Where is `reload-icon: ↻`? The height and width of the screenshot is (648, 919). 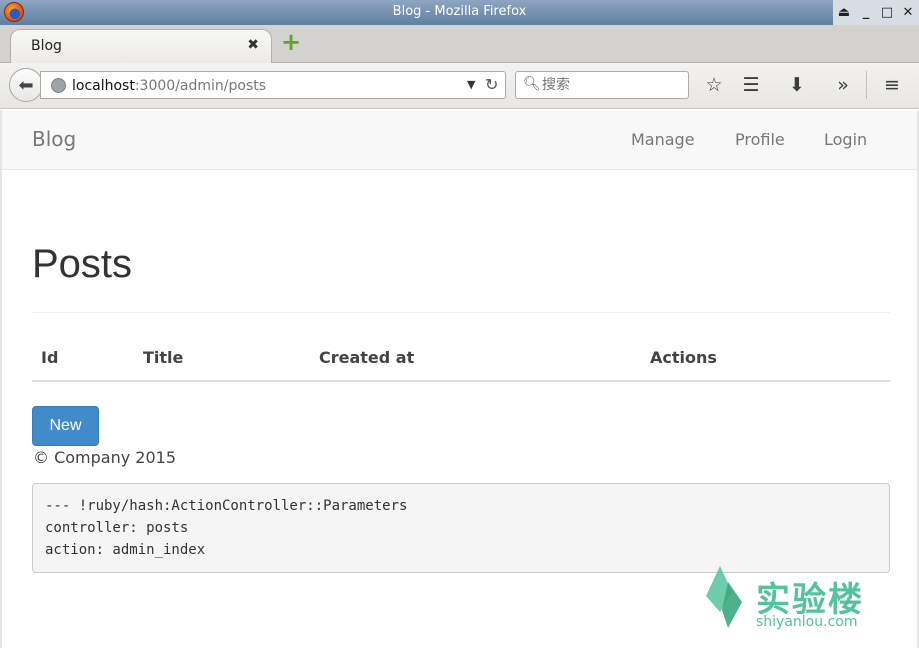
reload-icon: ↻ is located at coordinates (491, 84).